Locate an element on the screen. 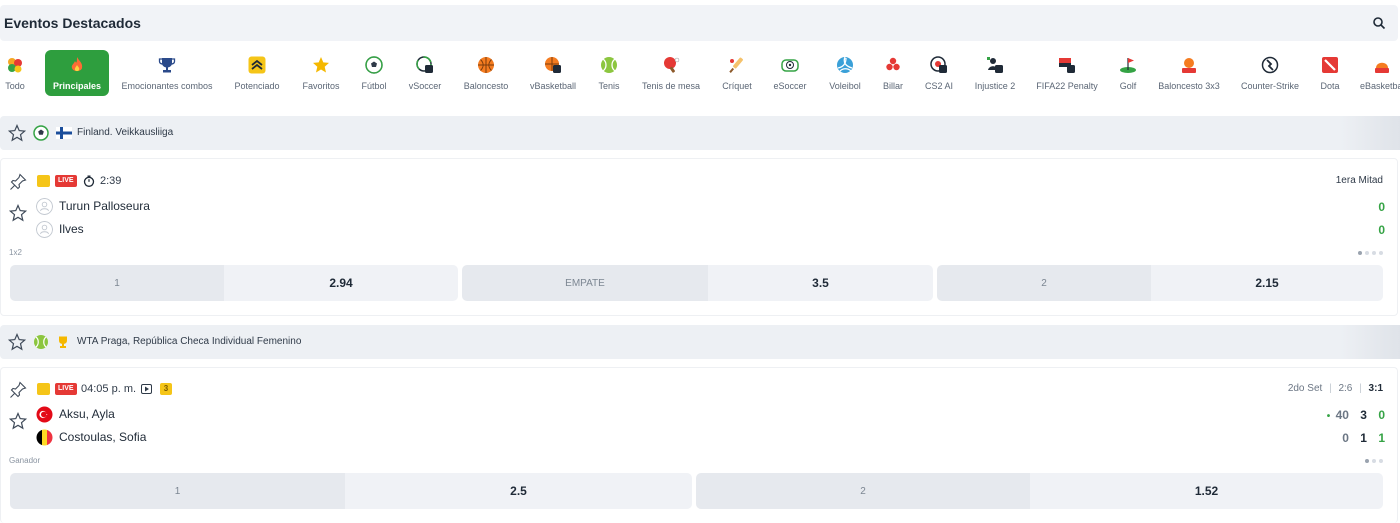  tab-label: eBasketball is located at coordinates (1380, 86).